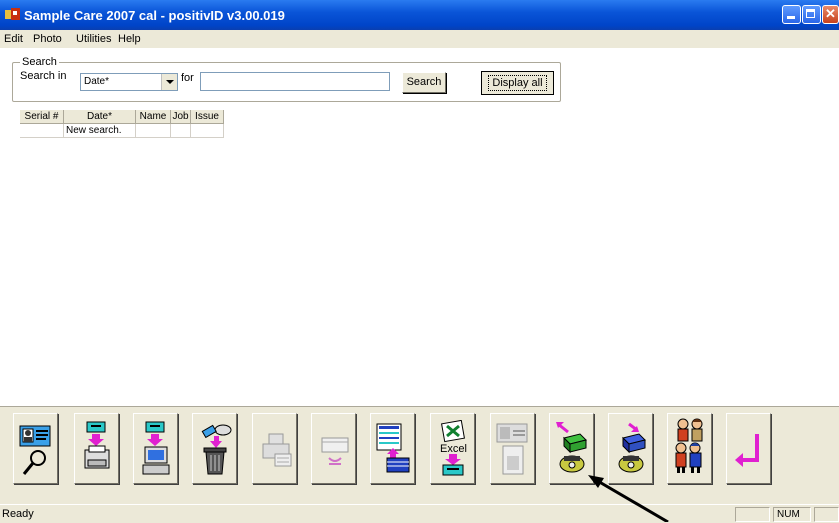 The image size is (839, 523). I want to click on printer-disabled-icon, so click(277, 450).